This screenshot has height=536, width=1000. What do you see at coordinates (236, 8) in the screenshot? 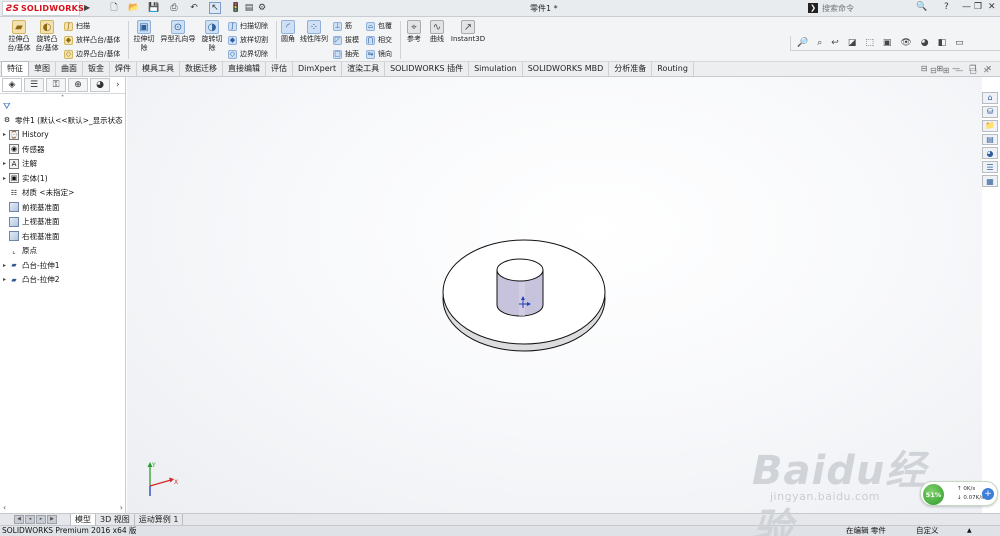
I see `rebuild-icon: 🚦` at bounding box center [236, 8].